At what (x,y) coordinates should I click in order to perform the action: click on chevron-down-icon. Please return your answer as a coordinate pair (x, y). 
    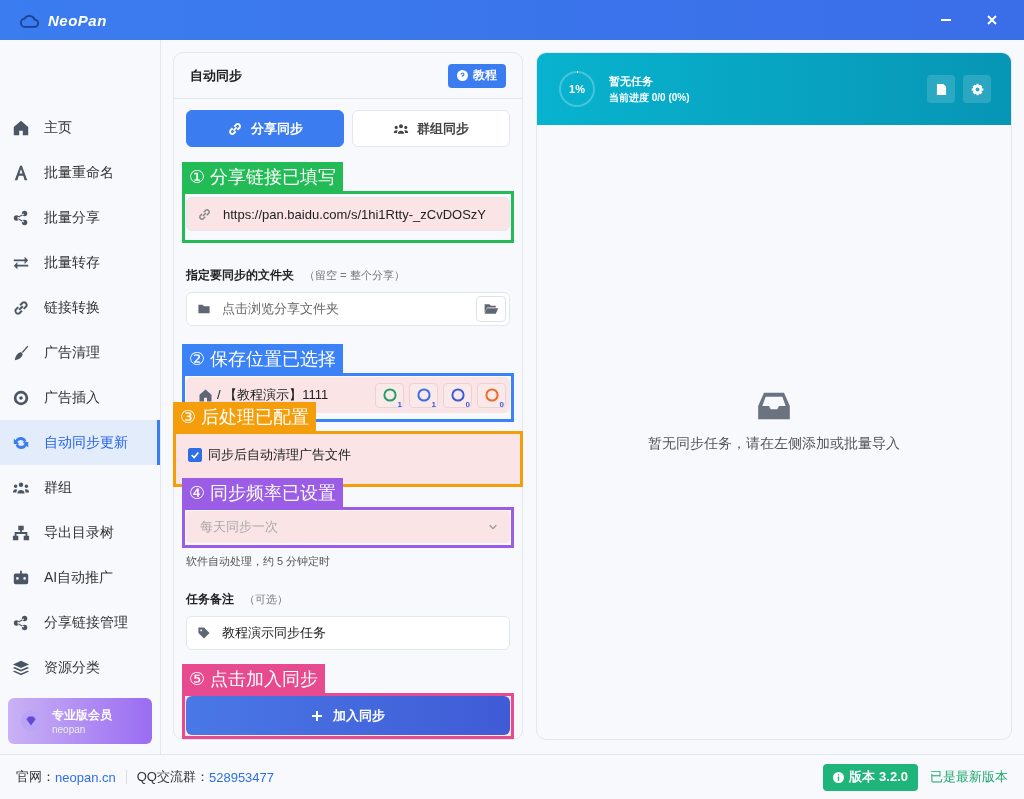
    Looking at the image, I should click on (493, 527).